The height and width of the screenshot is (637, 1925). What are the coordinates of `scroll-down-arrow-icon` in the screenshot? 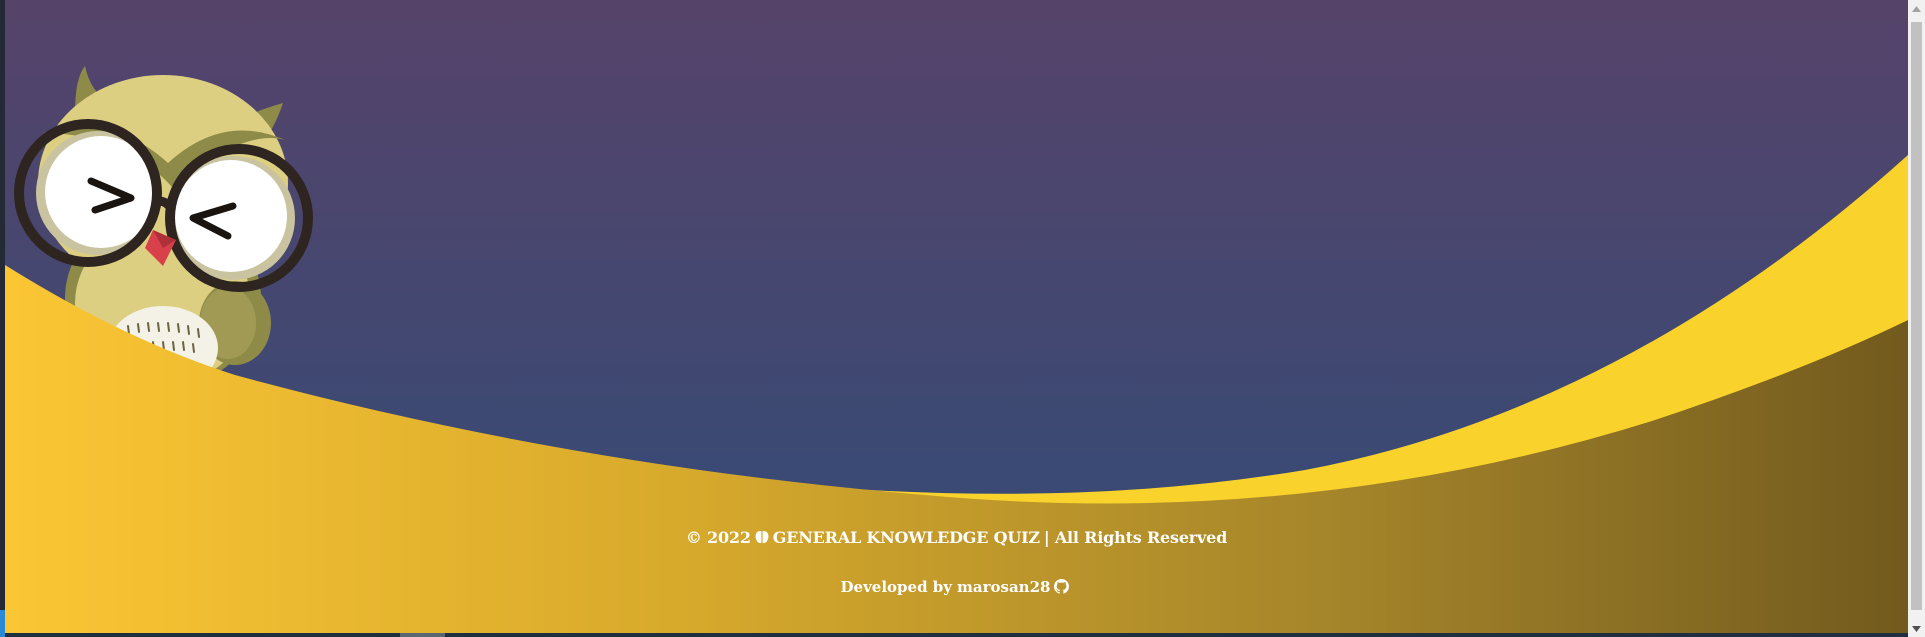 It's located at (1916, 628).